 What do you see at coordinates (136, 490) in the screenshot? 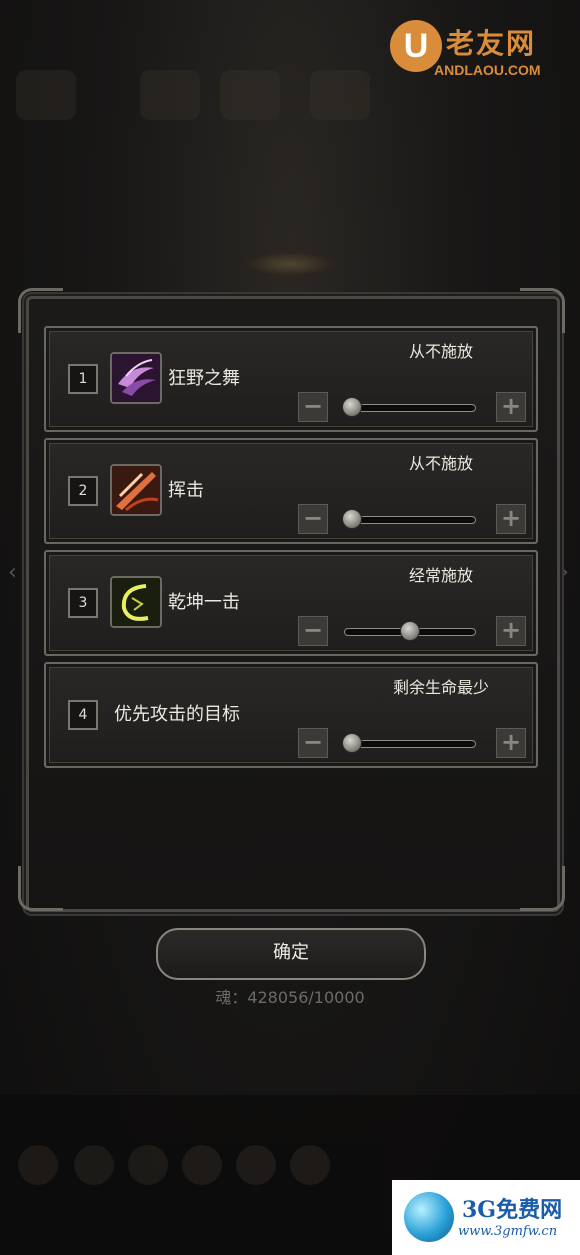
I see `swing-strike-icon` at bounding box center [136, 490].